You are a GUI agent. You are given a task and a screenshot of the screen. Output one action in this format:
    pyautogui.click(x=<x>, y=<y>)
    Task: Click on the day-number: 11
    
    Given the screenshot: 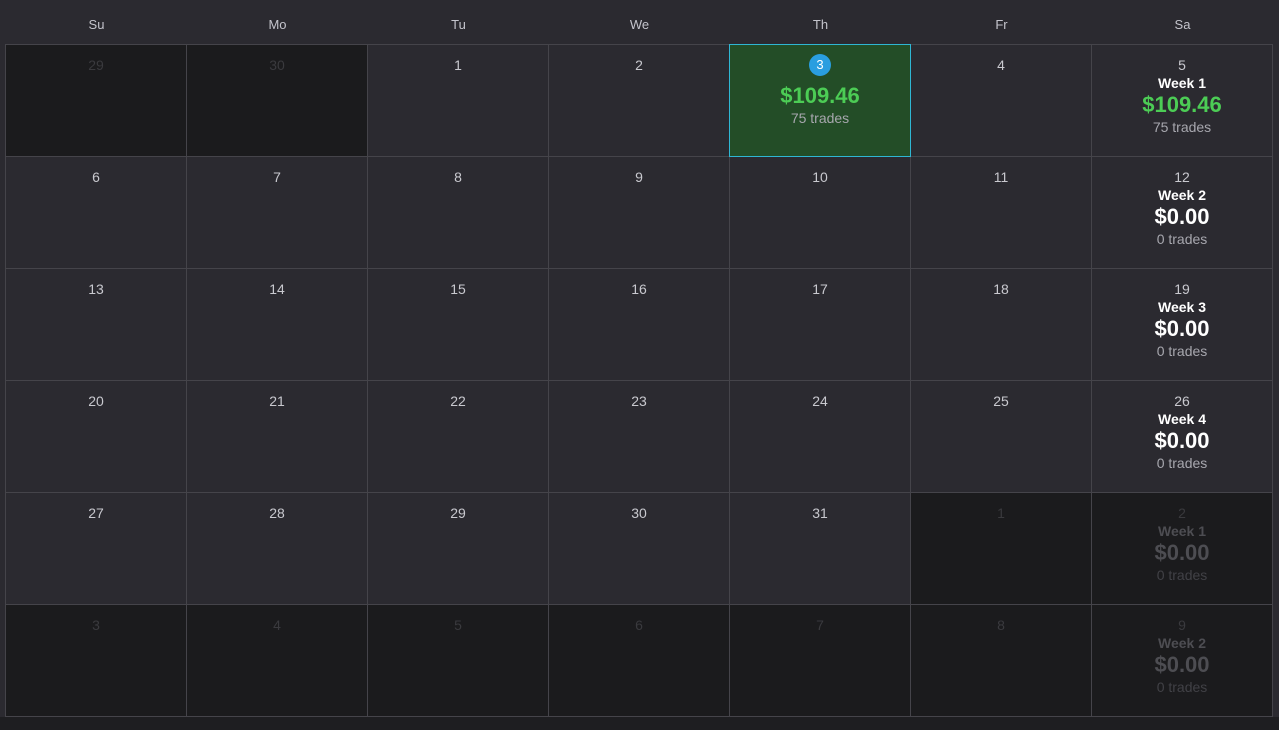 What is the action you would take?
    pyautogui.click(x=1001, y=177)
    